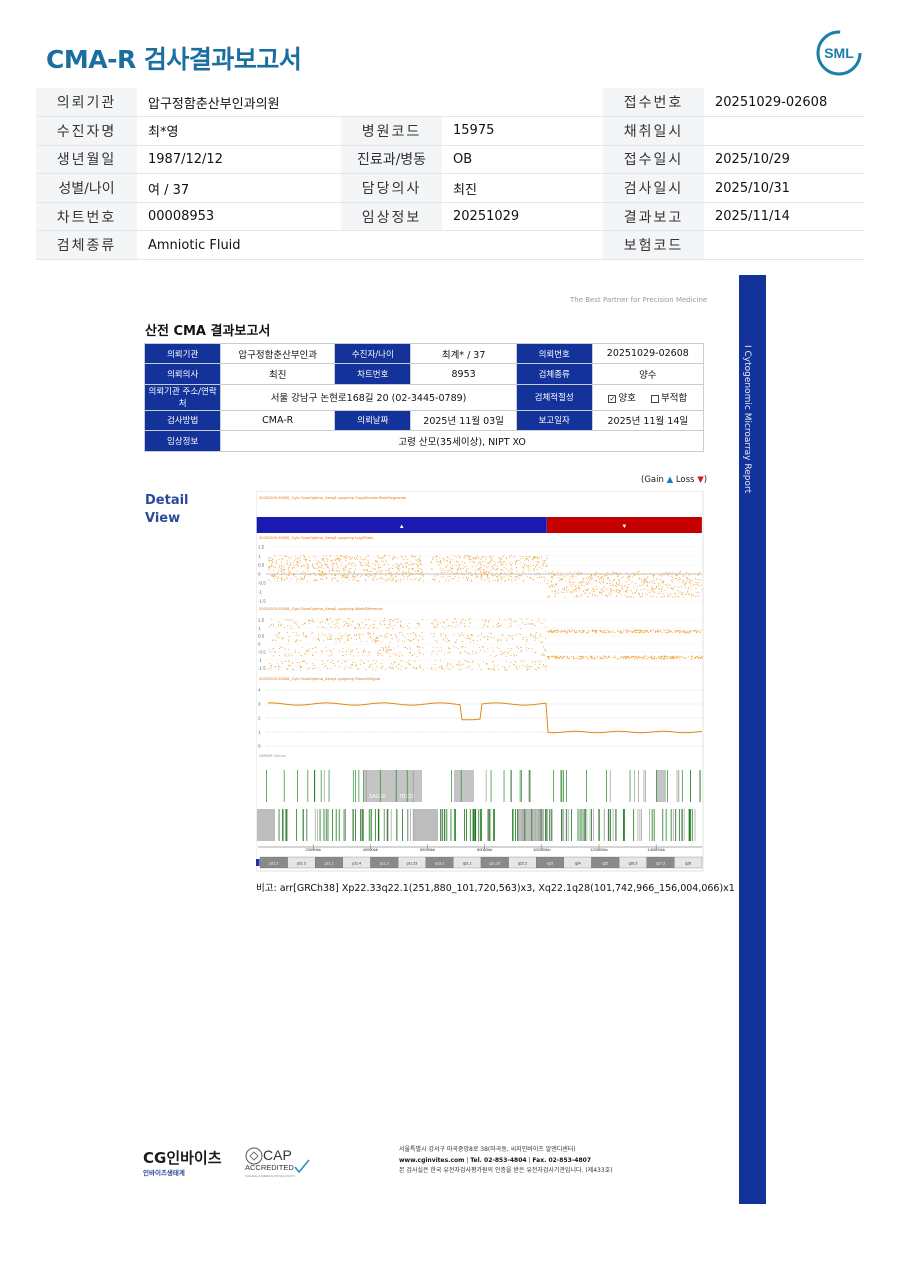  I want to click on label-cell: 검사방법, so click(182, 420).